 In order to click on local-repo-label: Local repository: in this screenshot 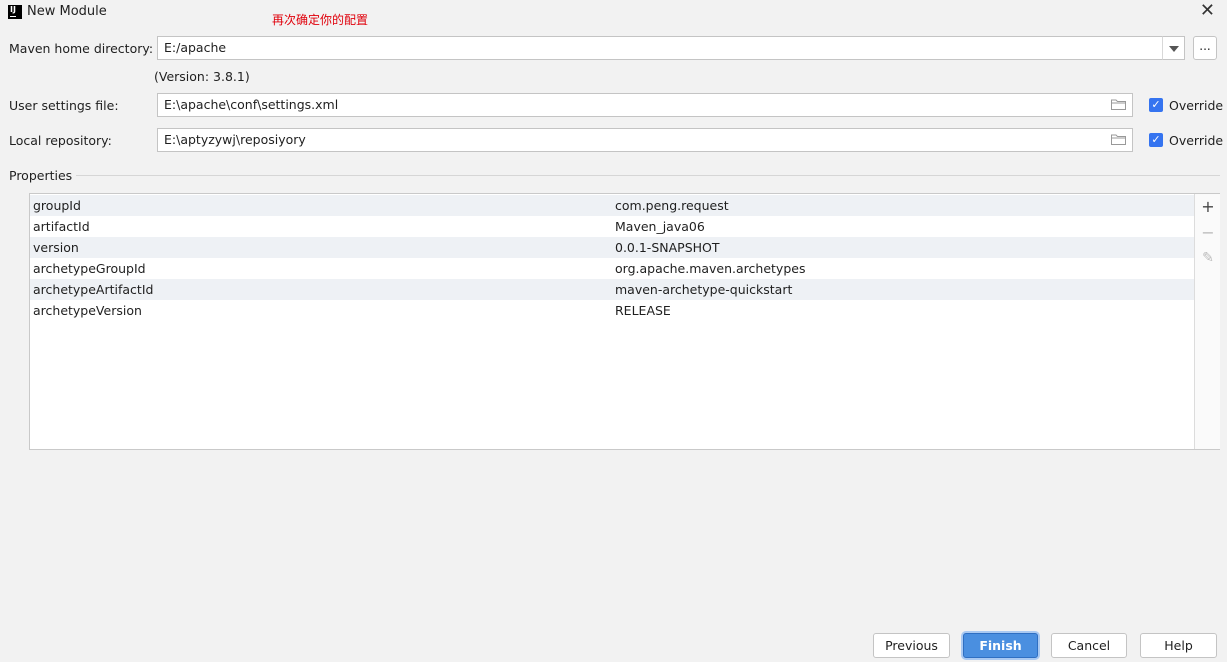, I will do `click(60, 140)`.